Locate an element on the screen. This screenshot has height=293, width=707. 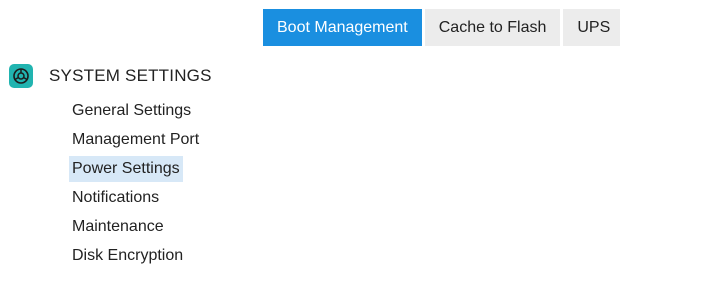
system-settings-icon is located at coordinates (21, 76).